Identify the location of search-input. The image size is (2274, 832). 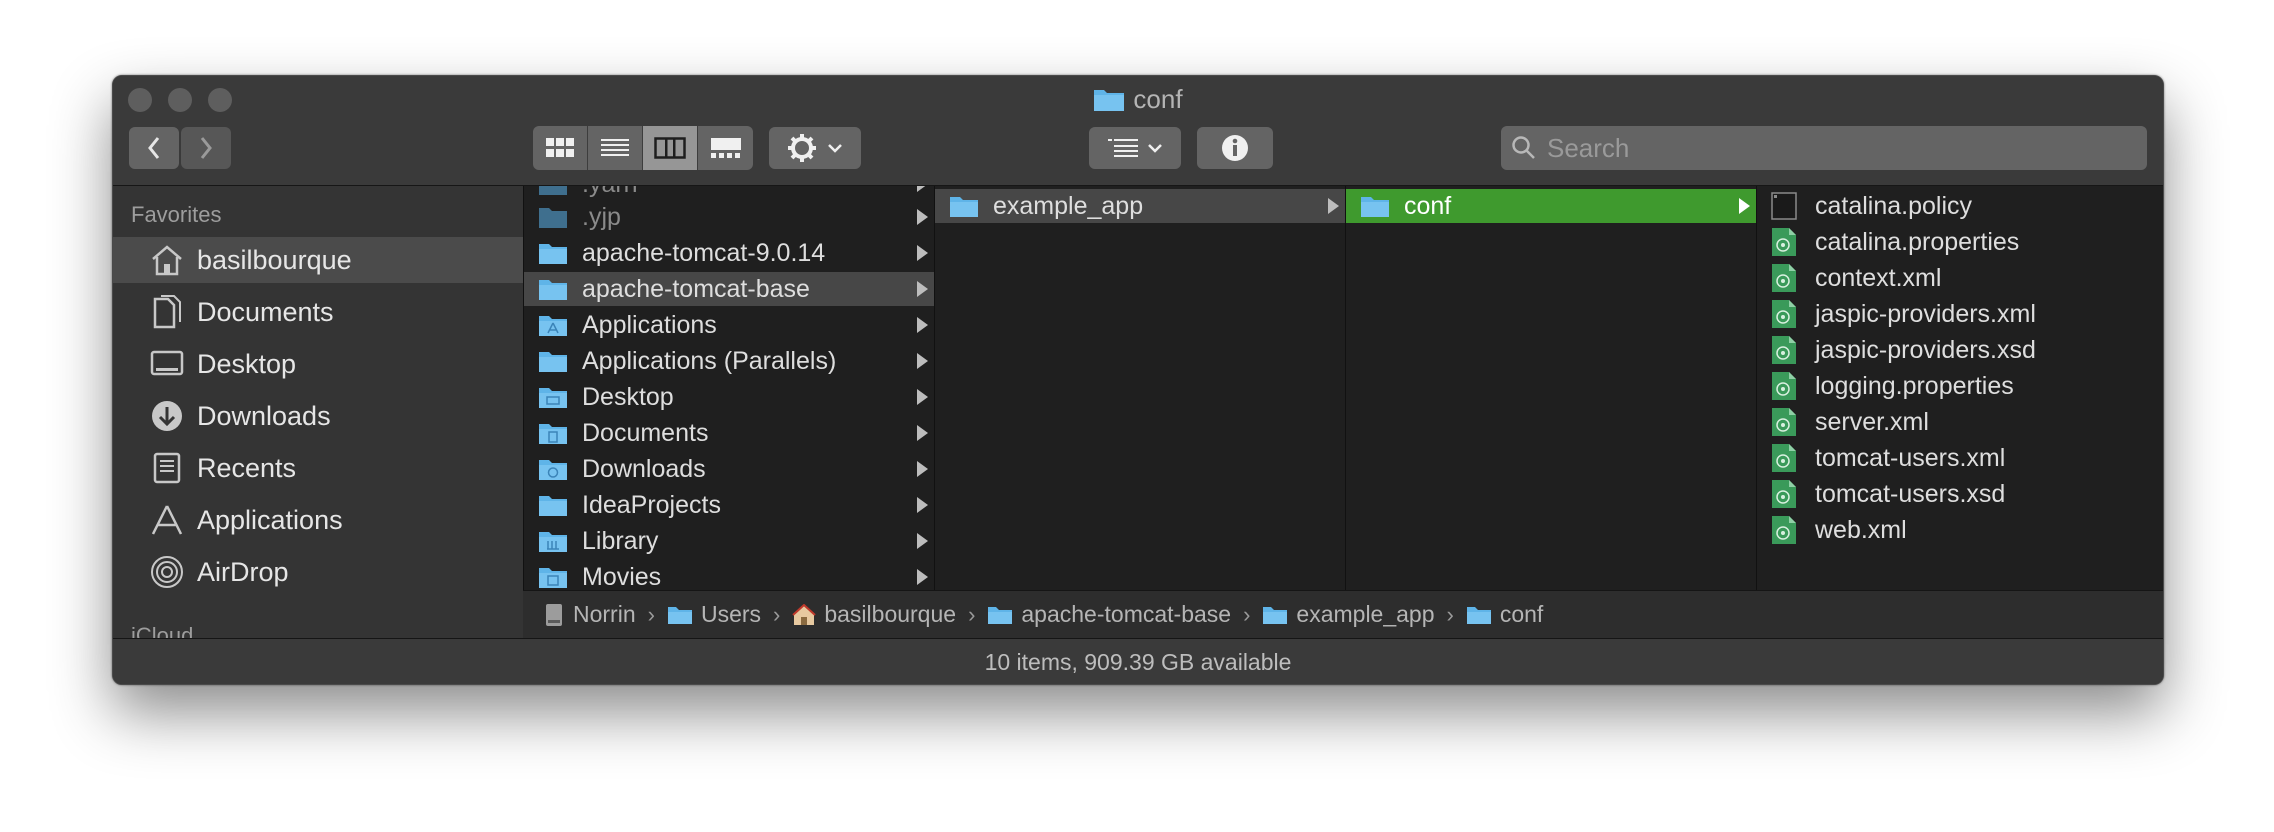
(1827, 148).